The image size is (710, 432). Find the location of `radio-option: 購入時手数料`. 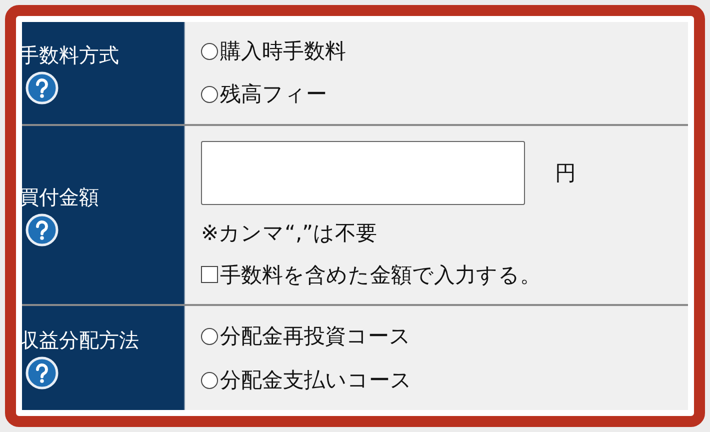

radio-option: 購入時手数料 is located at coordinates (436, 51).